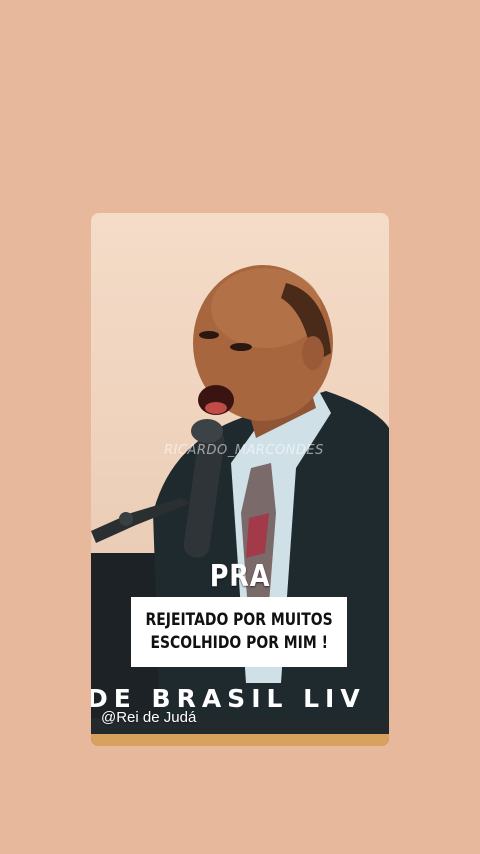 The image size is (480, 854). What do you see at coordinates (244, 450) in the screenshot?
I see `video-watermark: RICARDO_MARCONDES` at bounding box center [244, 450].